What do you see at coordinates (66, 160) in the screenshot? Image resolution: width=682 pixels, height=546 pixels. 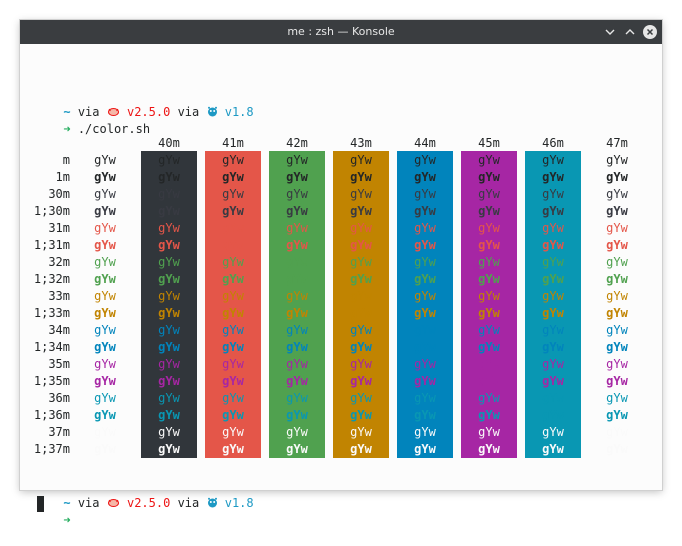 I see `row-label: m` at bounding box center [66, 160].